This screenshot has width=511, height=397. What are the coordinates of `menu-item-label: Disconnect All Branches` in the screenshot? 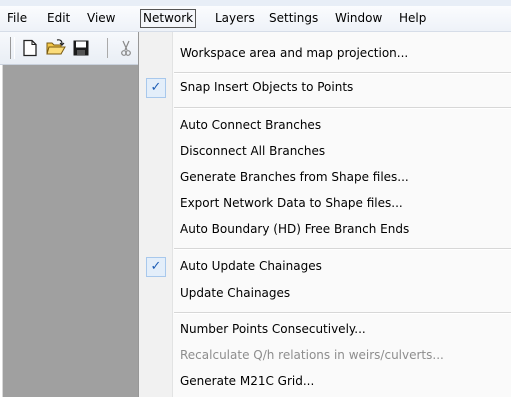 It's located at (253, 151).